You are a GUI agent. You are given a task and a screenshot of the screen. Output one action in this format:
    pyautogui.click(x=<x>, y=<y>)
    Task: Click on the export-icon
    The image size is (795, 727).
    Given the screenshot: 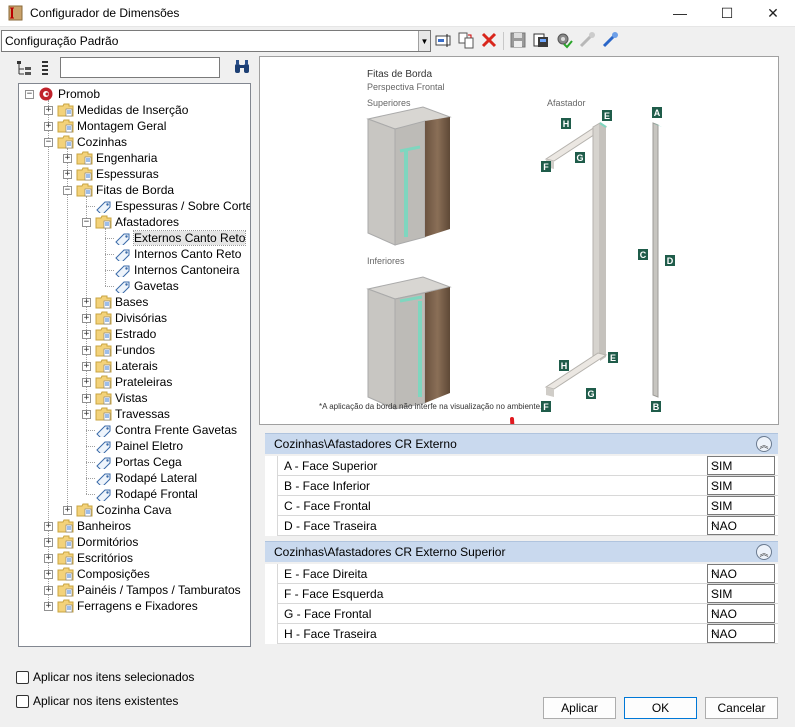 What is the action you would take?
    pyautogui.click(x=541, y=40)
    